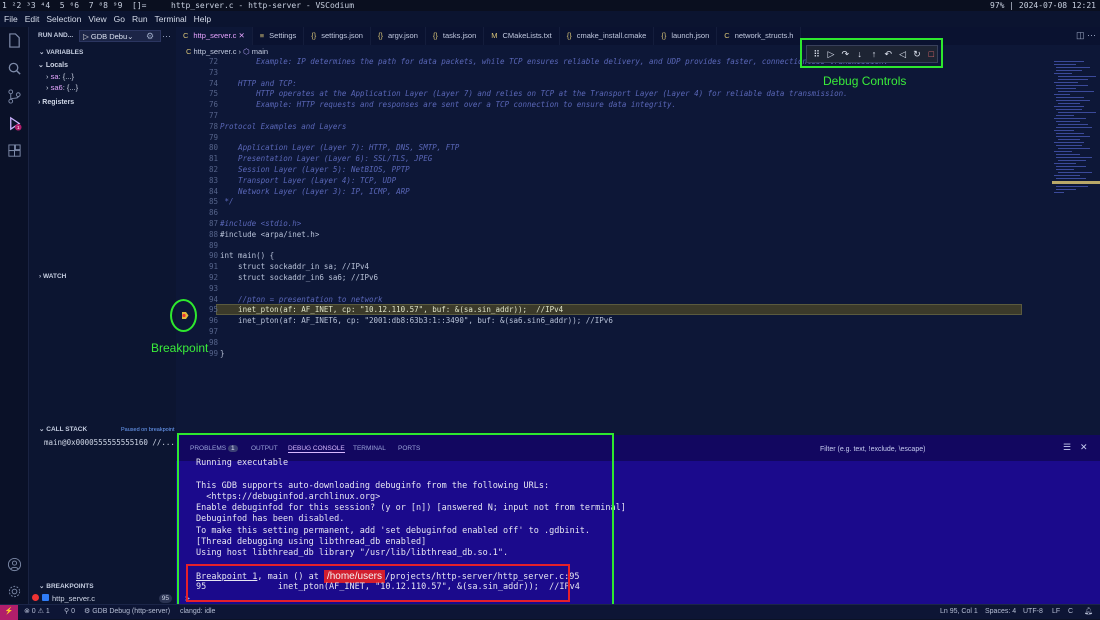  What do you see at coordinates (74, 5) in the screenshot?
I see `workspace-indicators: 1 ²2 ³3 ⁴4 5 ⁶6 7 ⁸8 ⁹9 []=` at bounding box center [74, 5].